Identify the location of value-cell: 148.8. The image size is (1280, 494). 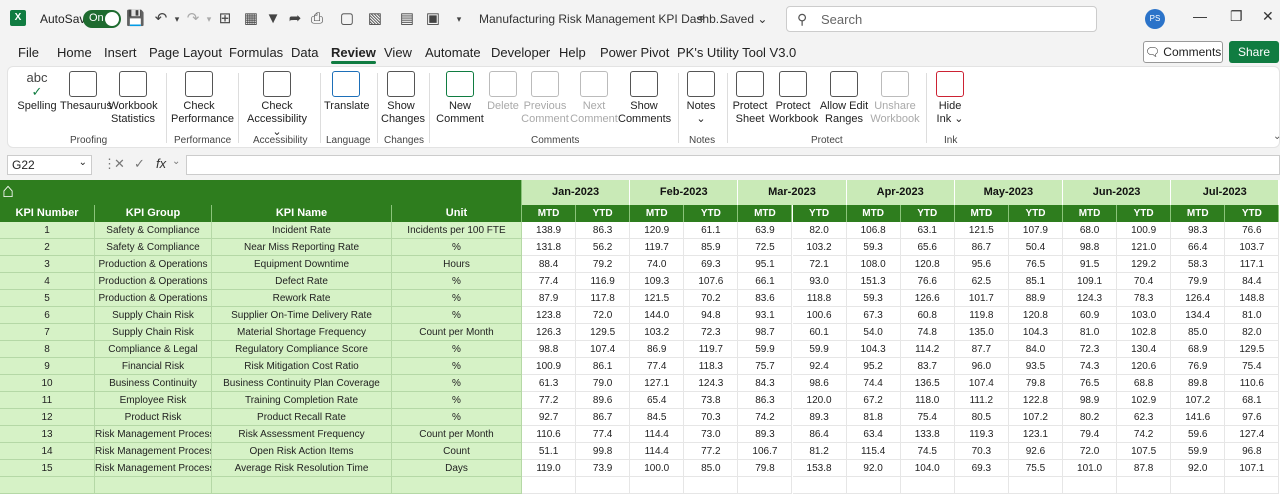
(1252, 298).